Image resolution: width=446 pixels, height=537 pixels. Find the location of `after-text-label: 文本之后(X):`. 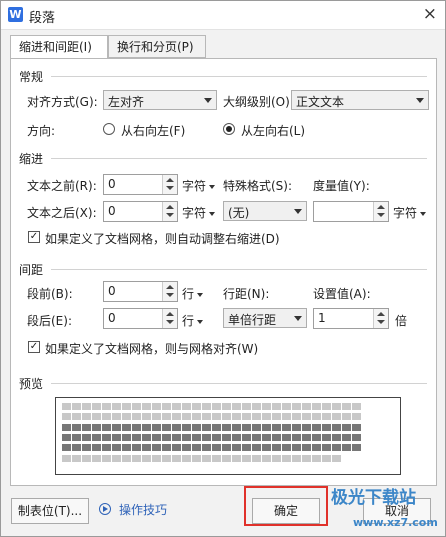

after-text-label: 文本之后(X): is located at coordinates (62, 213).